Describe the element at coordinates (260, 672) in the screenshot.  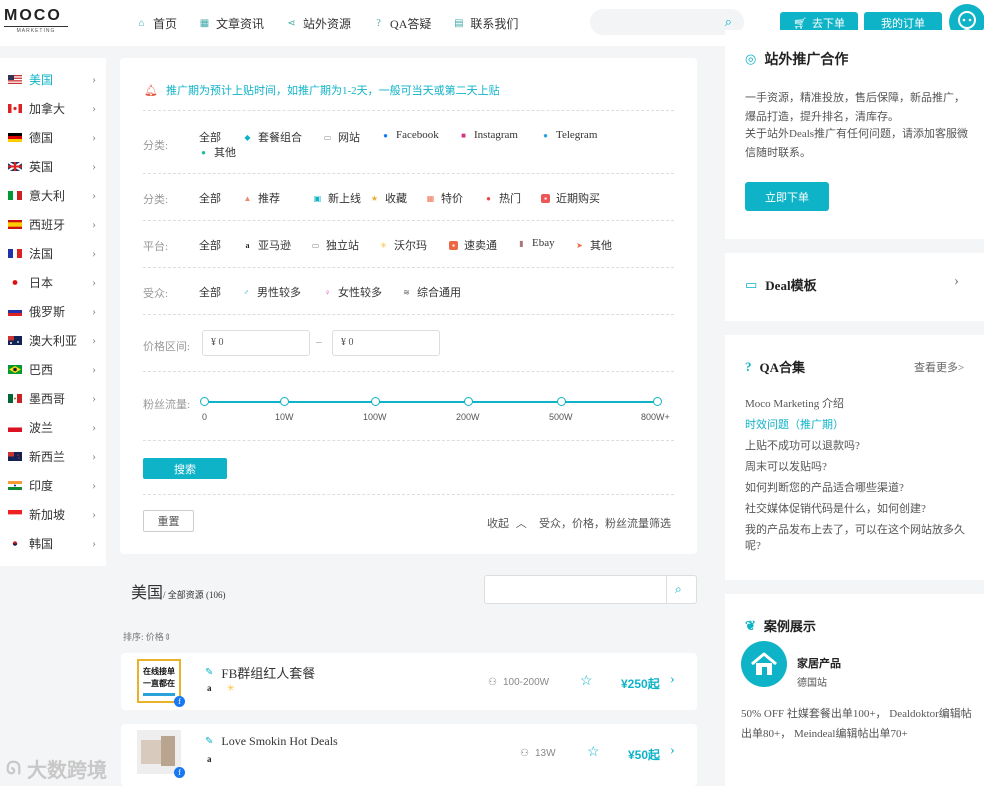
I see `resource-title: ✎ FB群组红人套餐` at that location.